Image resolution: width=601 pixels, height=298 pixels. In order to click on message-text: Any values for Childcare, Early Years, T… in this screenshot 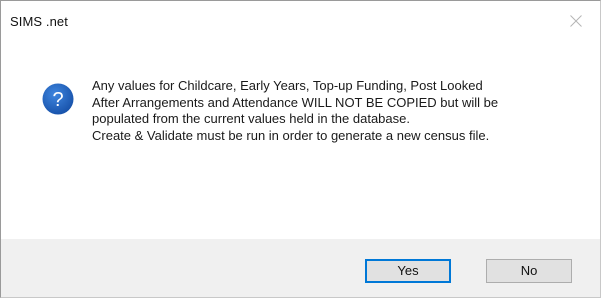, I will do `click(295, 110)`.